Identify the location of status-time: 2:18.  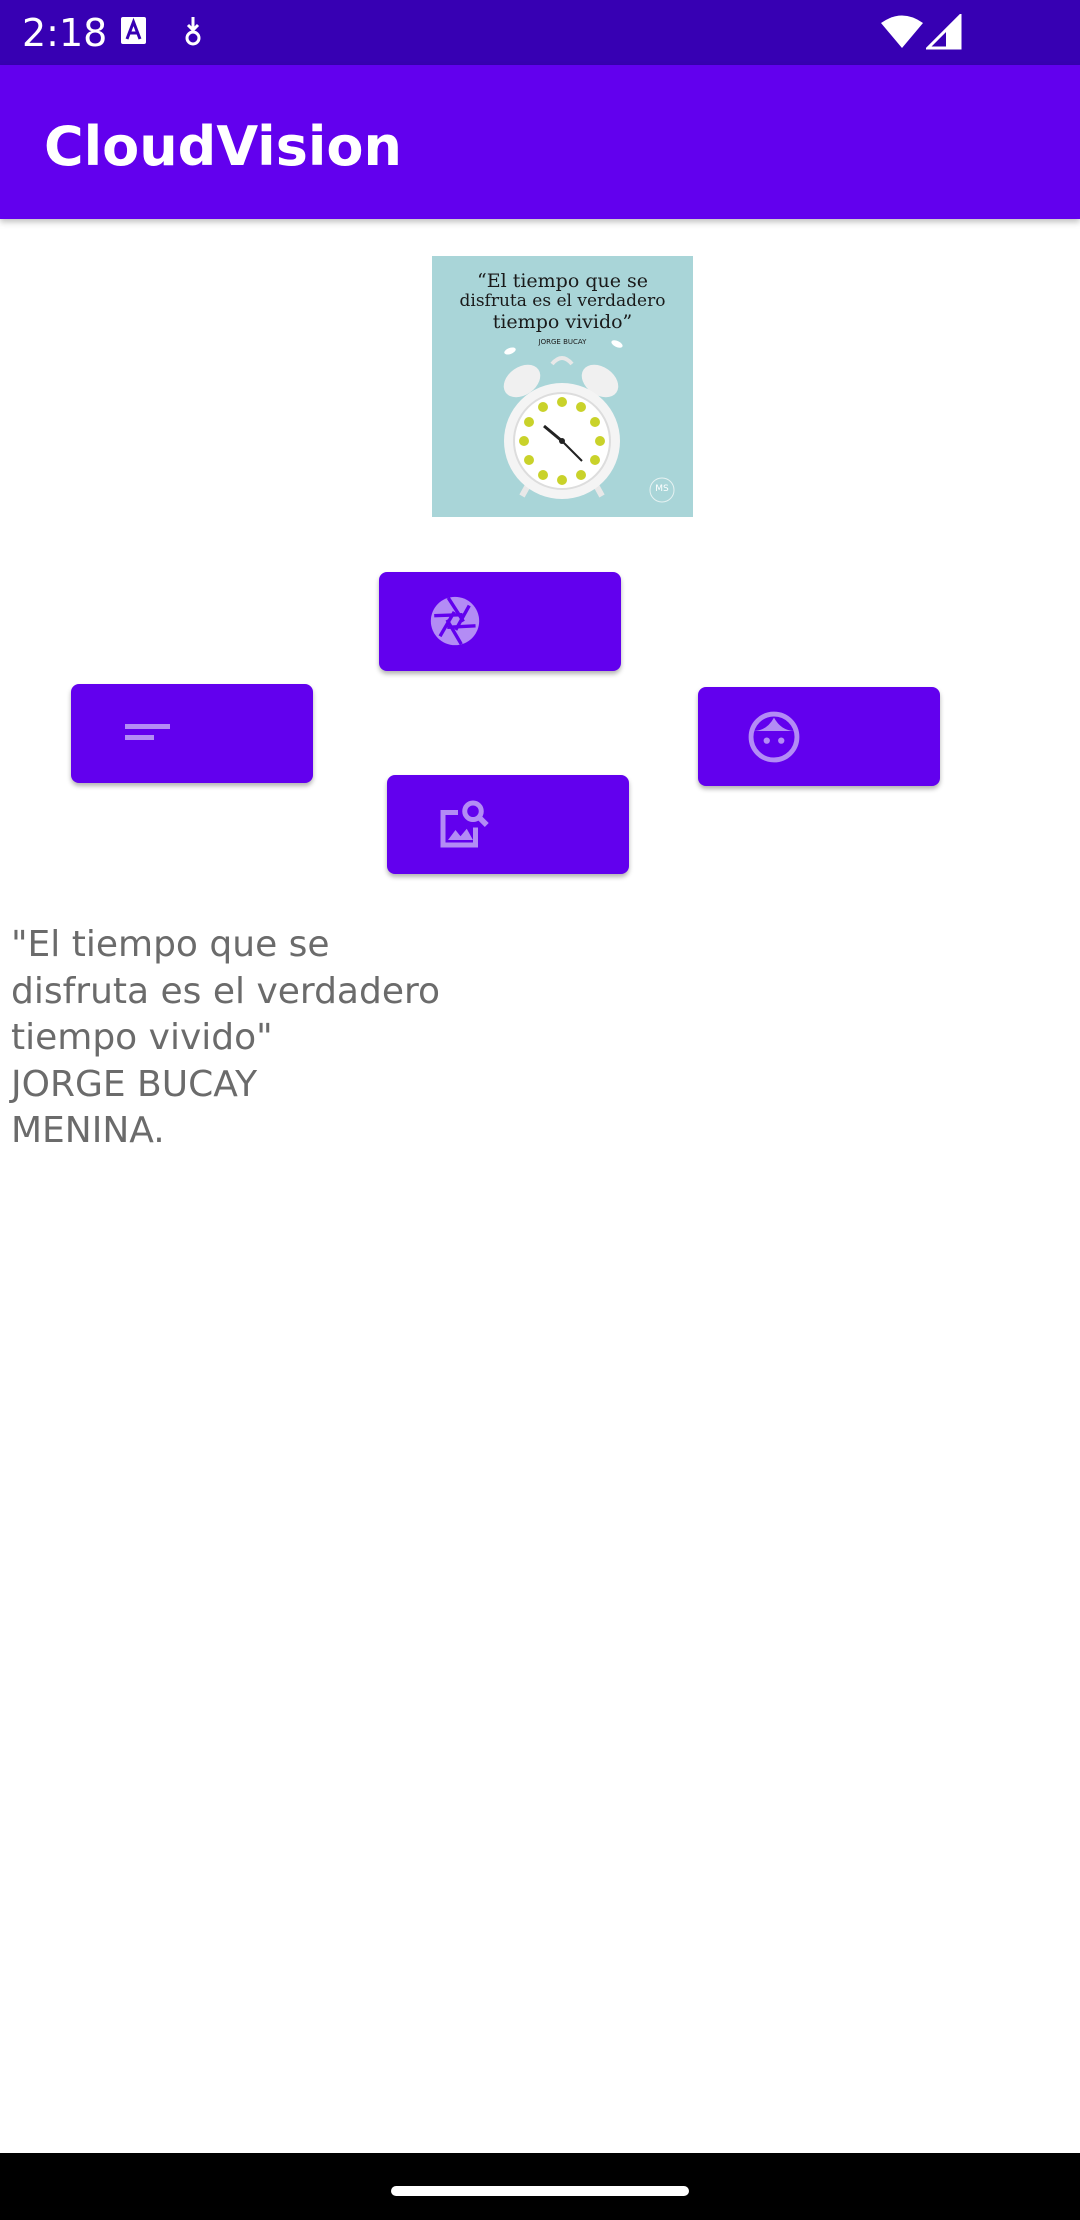
(65, 33).